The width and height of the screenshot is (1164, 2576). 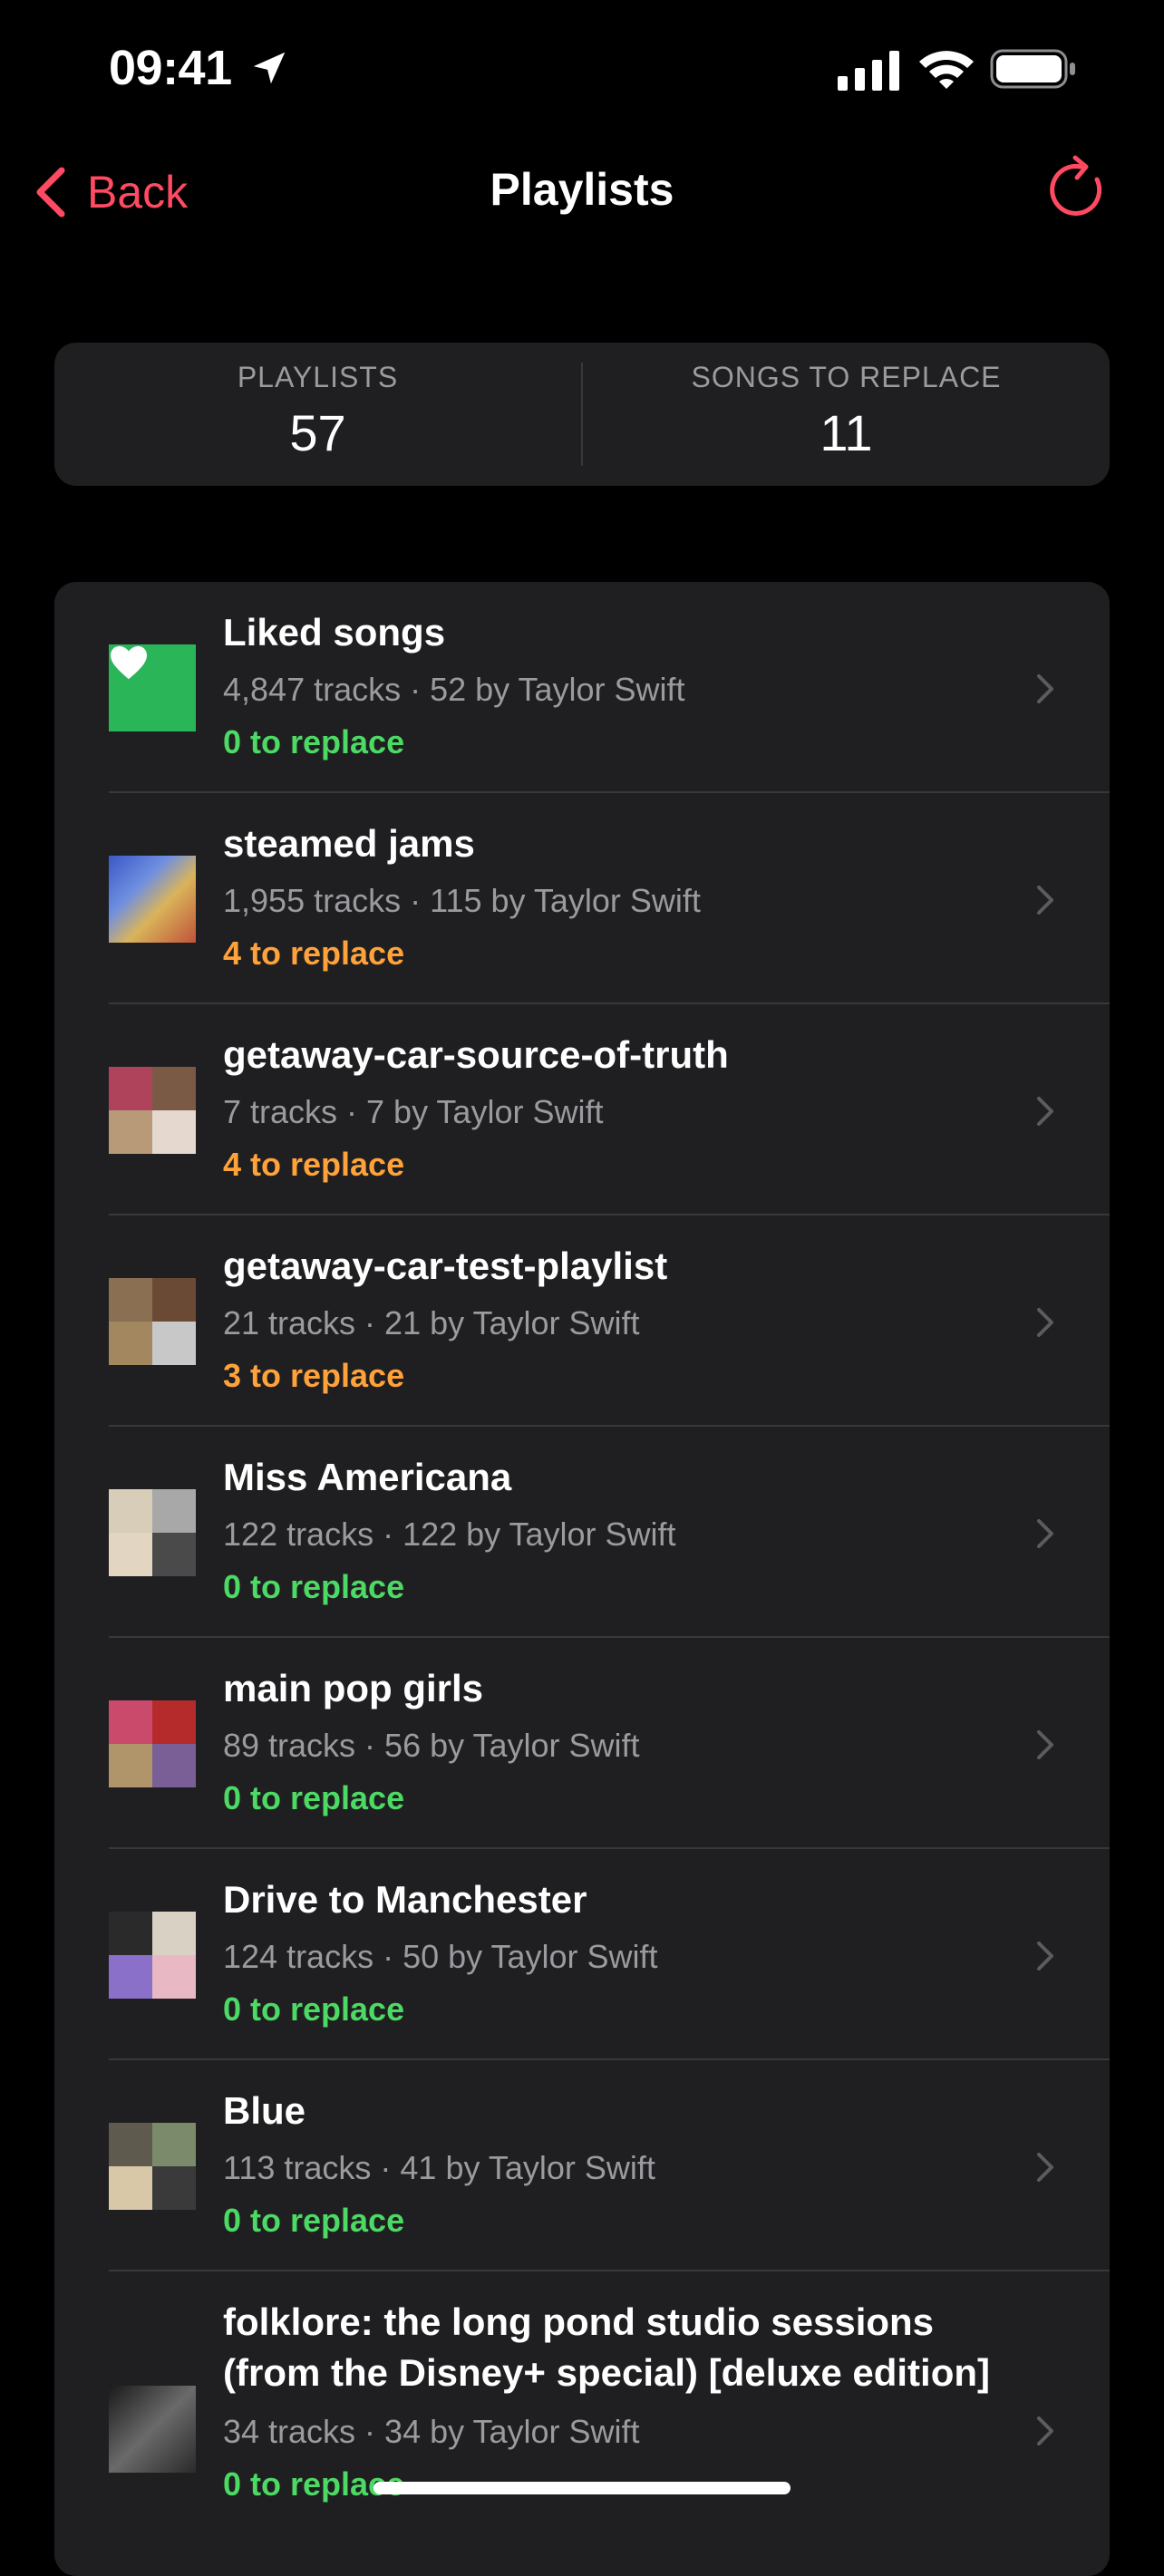 What do you see at coordinates (414, 1111) in the screenshot?
I see `playlist-track-count: 7 tracks · 7 by Taylor Swift` at bounding box center [414, 1111].